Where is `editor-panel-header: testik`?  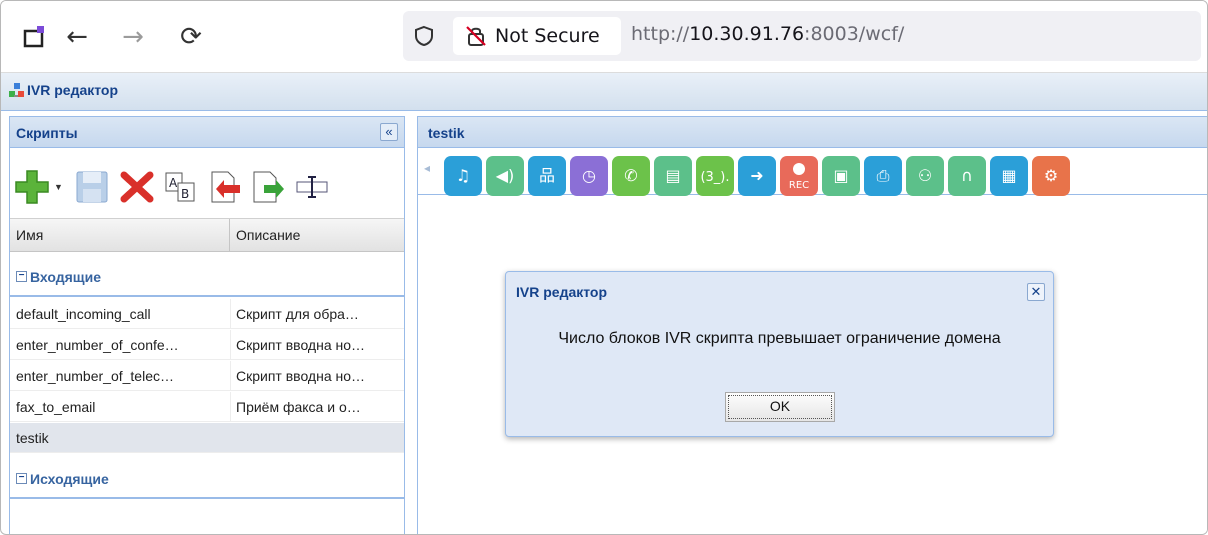
editor-panel-header: testik is located at coordinates (812, 132).